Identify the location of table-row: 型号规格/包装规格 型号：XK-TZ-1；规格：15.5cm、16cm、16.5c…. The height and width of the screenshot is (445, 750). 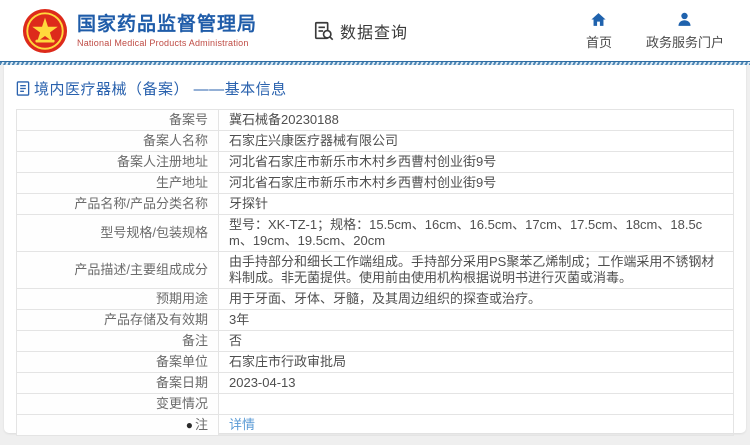
(375, 233).